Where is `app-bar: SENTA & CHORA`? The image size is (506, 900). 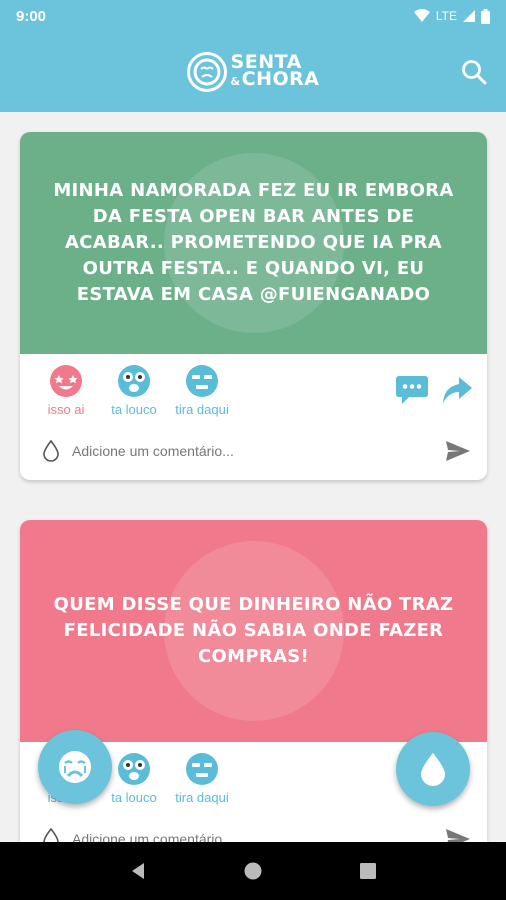 app-bar: SENTA & CHORA is located at coordinates (253, 72).